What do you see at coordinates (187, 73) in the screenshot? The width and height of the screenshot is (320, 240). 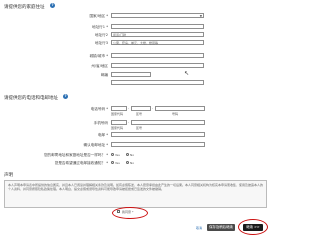 I see `mouse-cursor-icon: ↖` at bounding box center [187, 73].